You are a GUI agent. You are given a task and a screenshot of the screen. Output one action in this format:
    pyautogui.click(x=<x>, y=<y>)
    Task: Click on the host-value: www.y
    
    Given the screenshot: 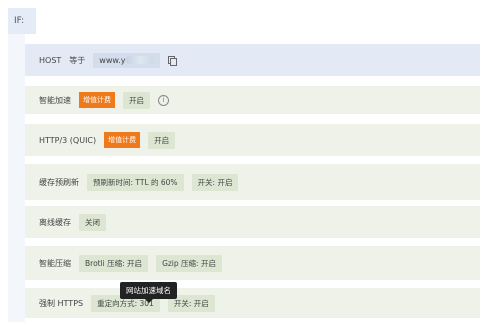 What is the action you would take?
    pyautogui.click(x=127, y=60)
    